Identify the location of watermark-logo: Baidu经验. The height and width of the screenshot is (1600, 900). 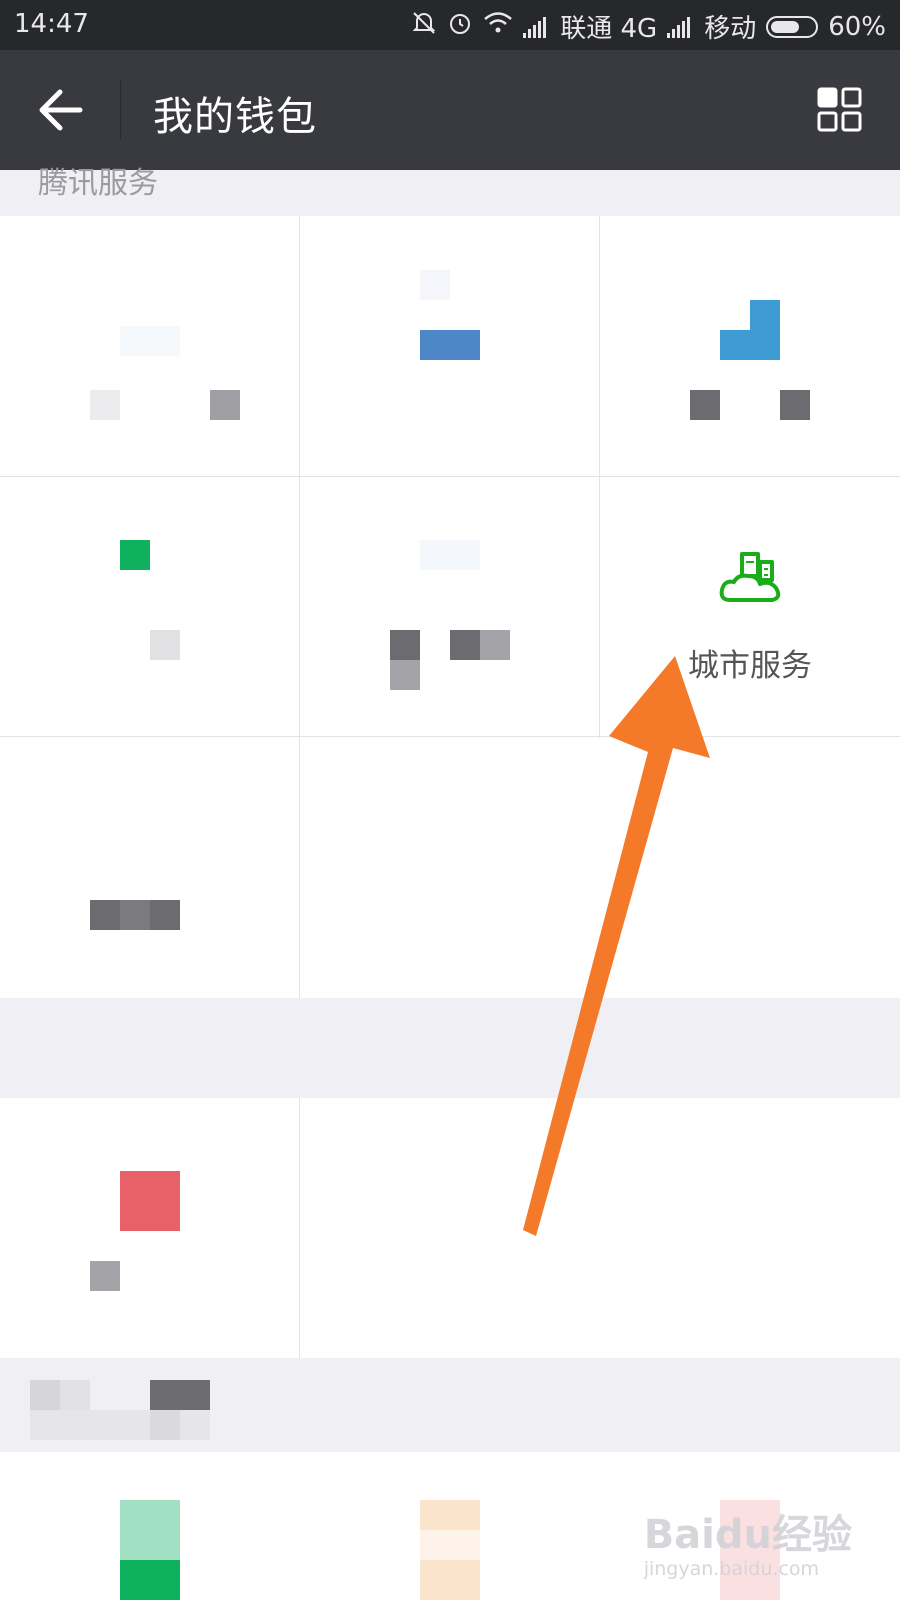
(747, 1535).